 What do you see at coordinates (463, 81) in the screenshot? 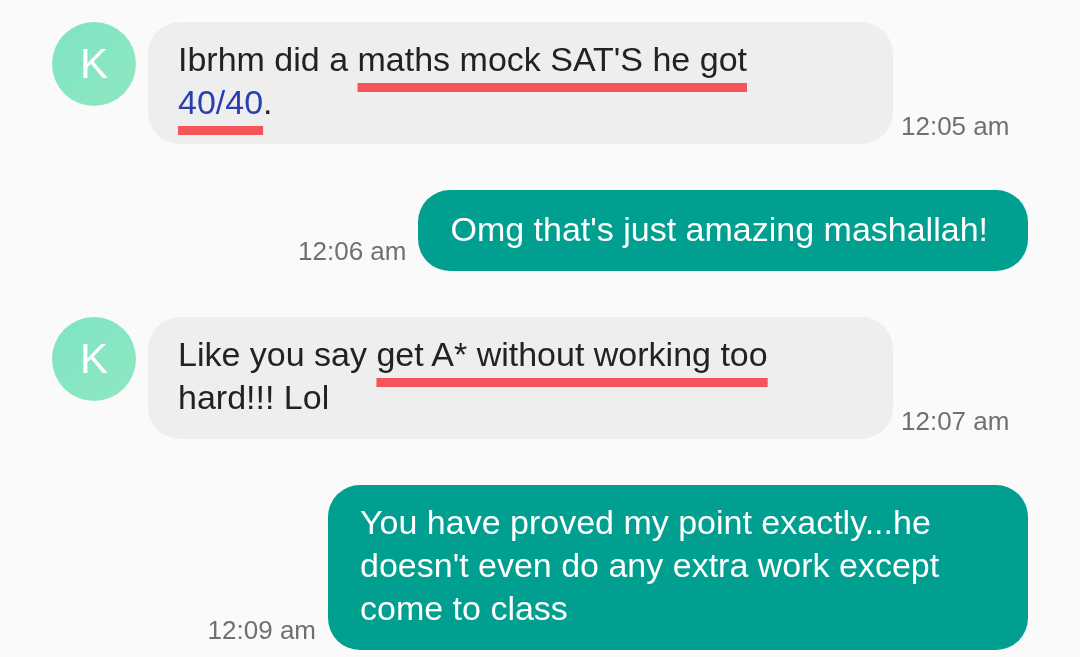
I see `message-text: Ibrhm did a maths mock SAT'S he got 40/40.` at bounding box center [463, 81].